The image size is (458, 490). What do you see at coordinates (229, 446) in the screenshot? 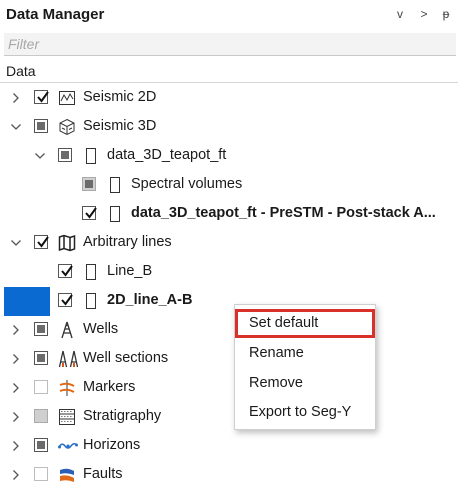
I see `tree-row: Horizons` at bounding box center [229, 446].